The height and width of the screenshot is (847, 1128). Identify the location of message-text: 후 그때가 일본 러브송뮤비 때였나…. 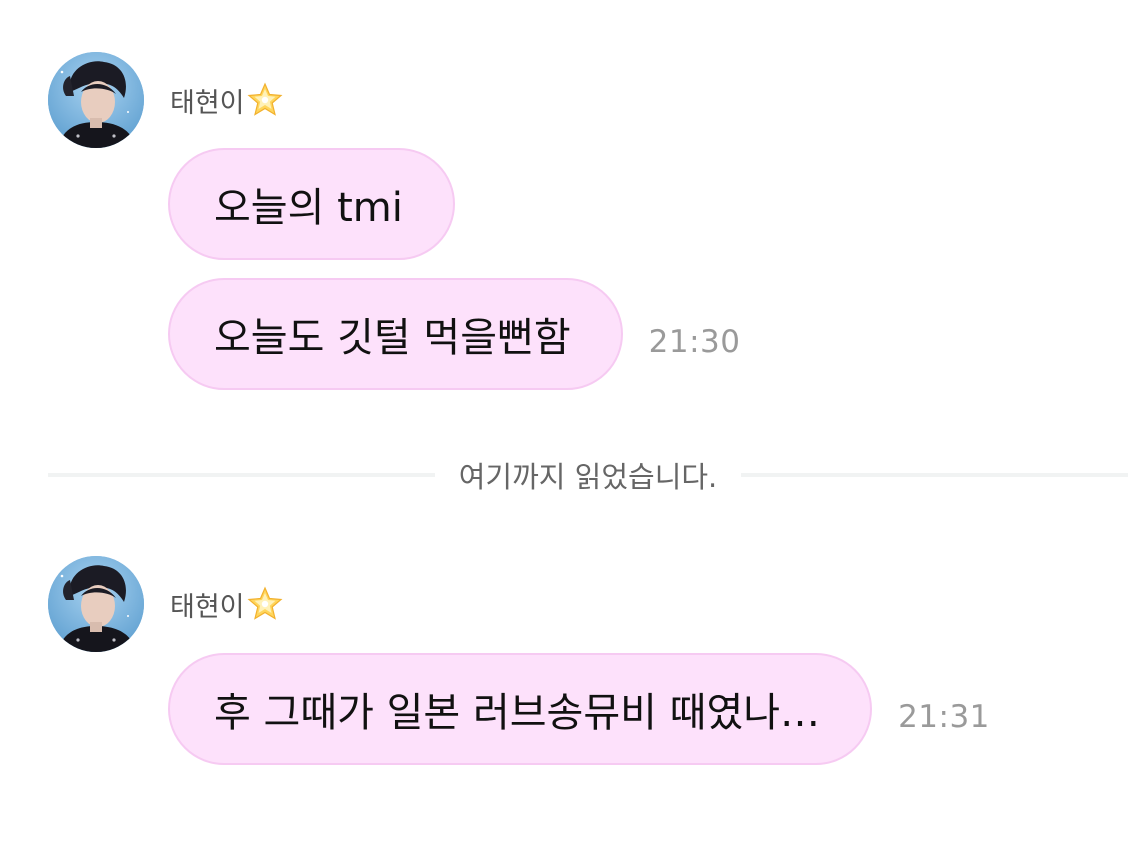
(517, 713).